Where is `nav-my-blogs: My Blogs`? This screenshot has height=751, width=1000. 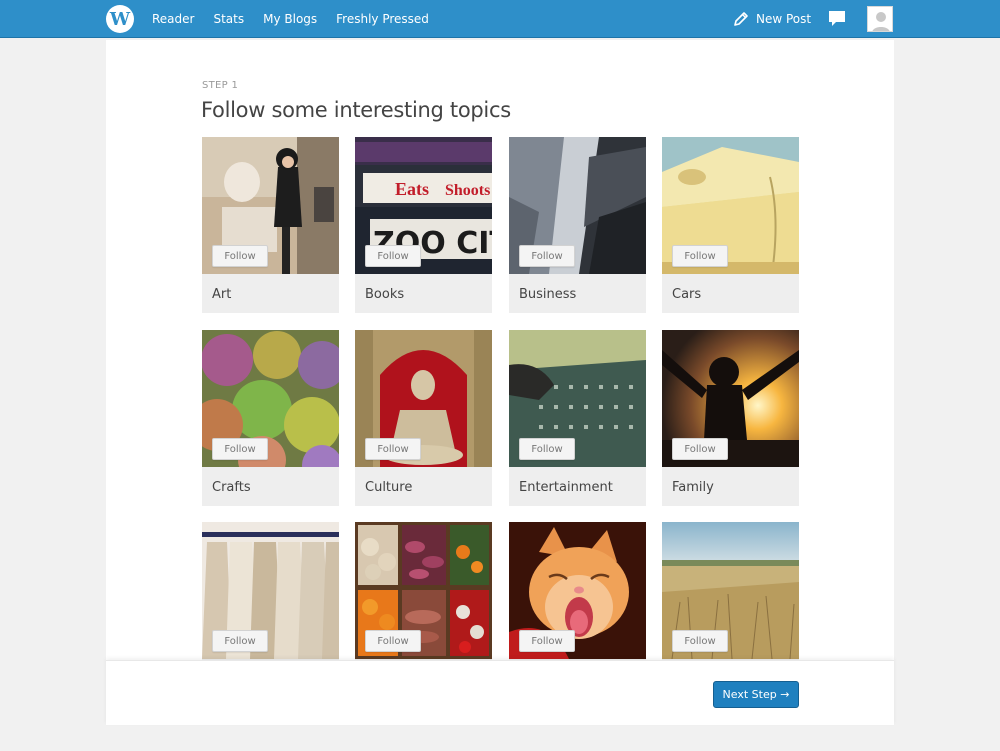
nav-my-blogs: My Blogs is located at coordinates (290, 19).